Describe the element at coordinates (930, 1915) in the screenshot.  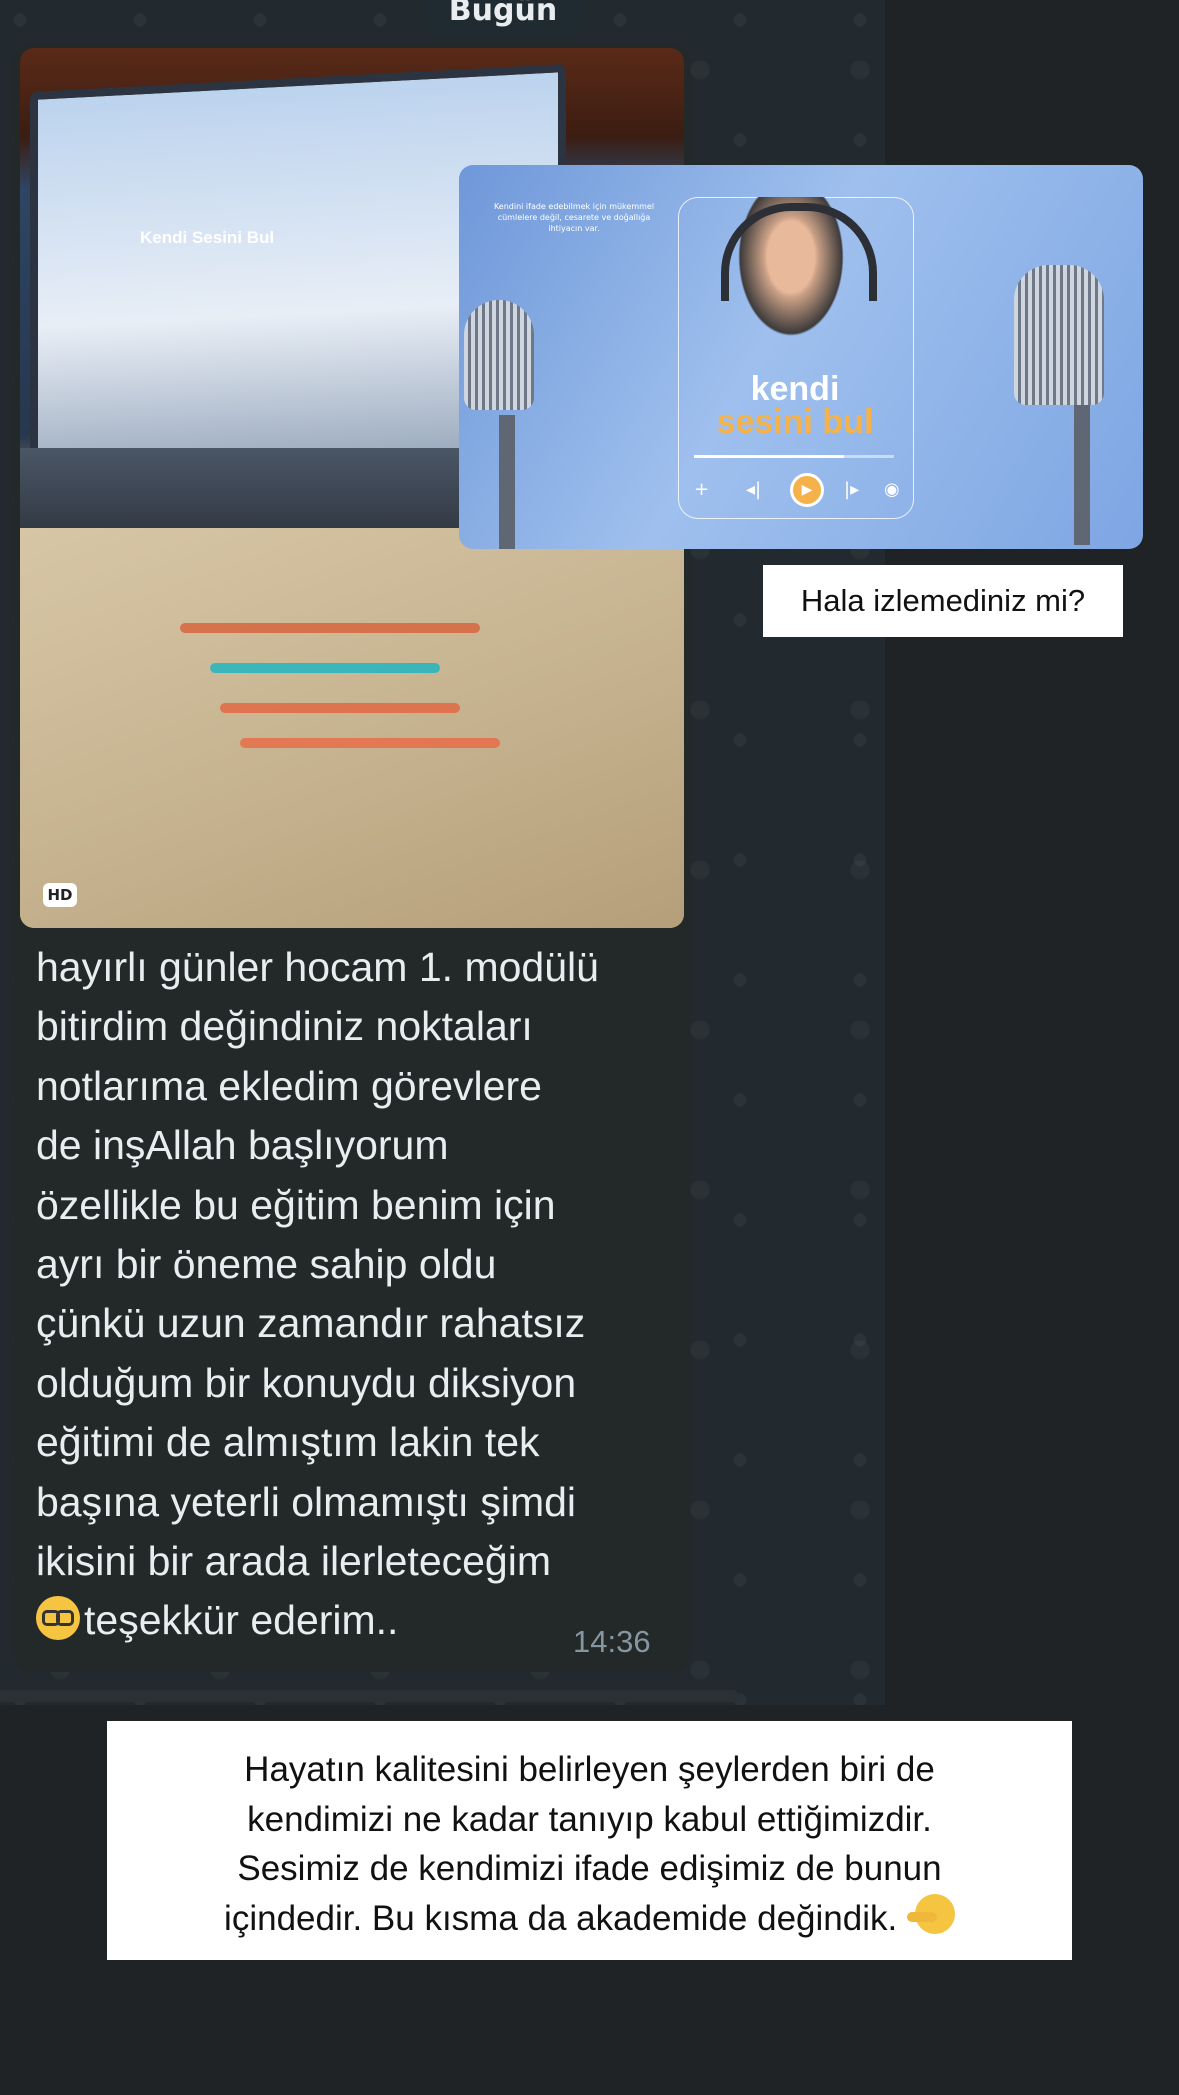
I see `pointing-left-emoji` at that location.